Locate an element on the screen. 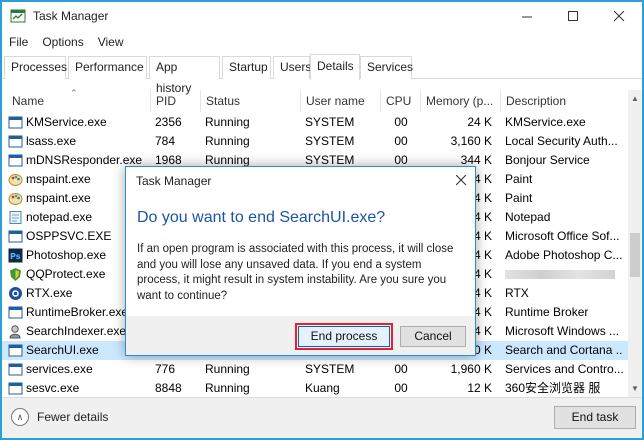 This screenshot has height=440, width=644. minimize-icon is located at coordinates (526, 16).